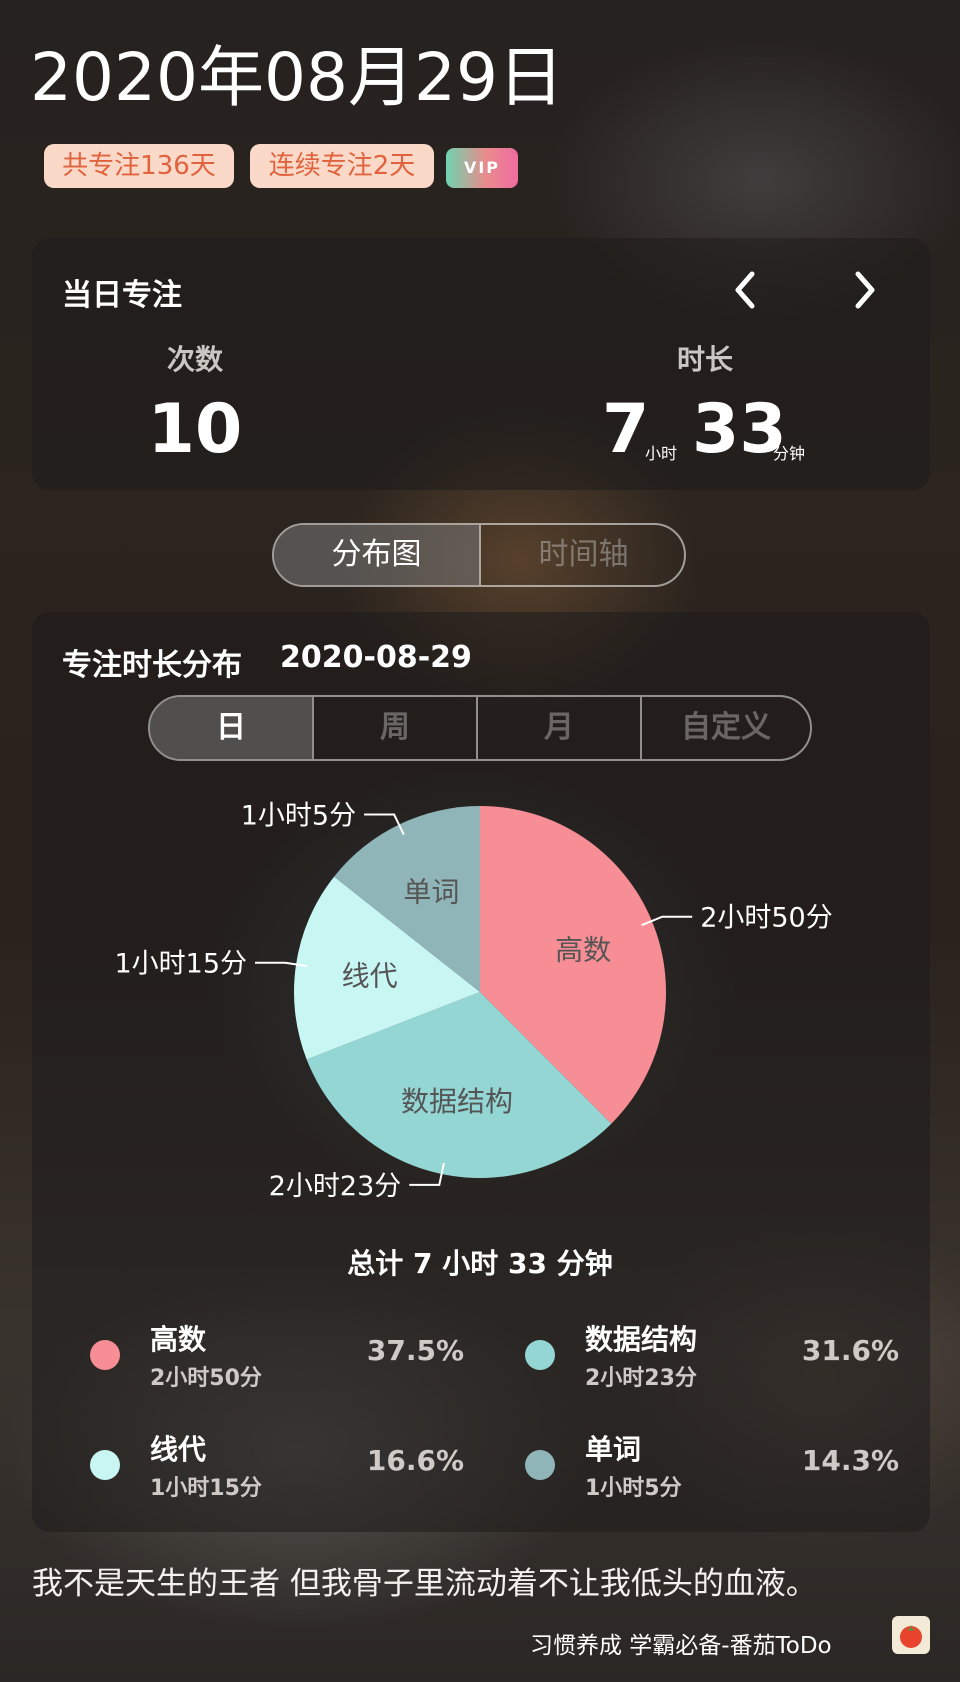 The width and height of the screenshot is (960, 1682). I want to click on chevron-left-icon, so click(745, 290).